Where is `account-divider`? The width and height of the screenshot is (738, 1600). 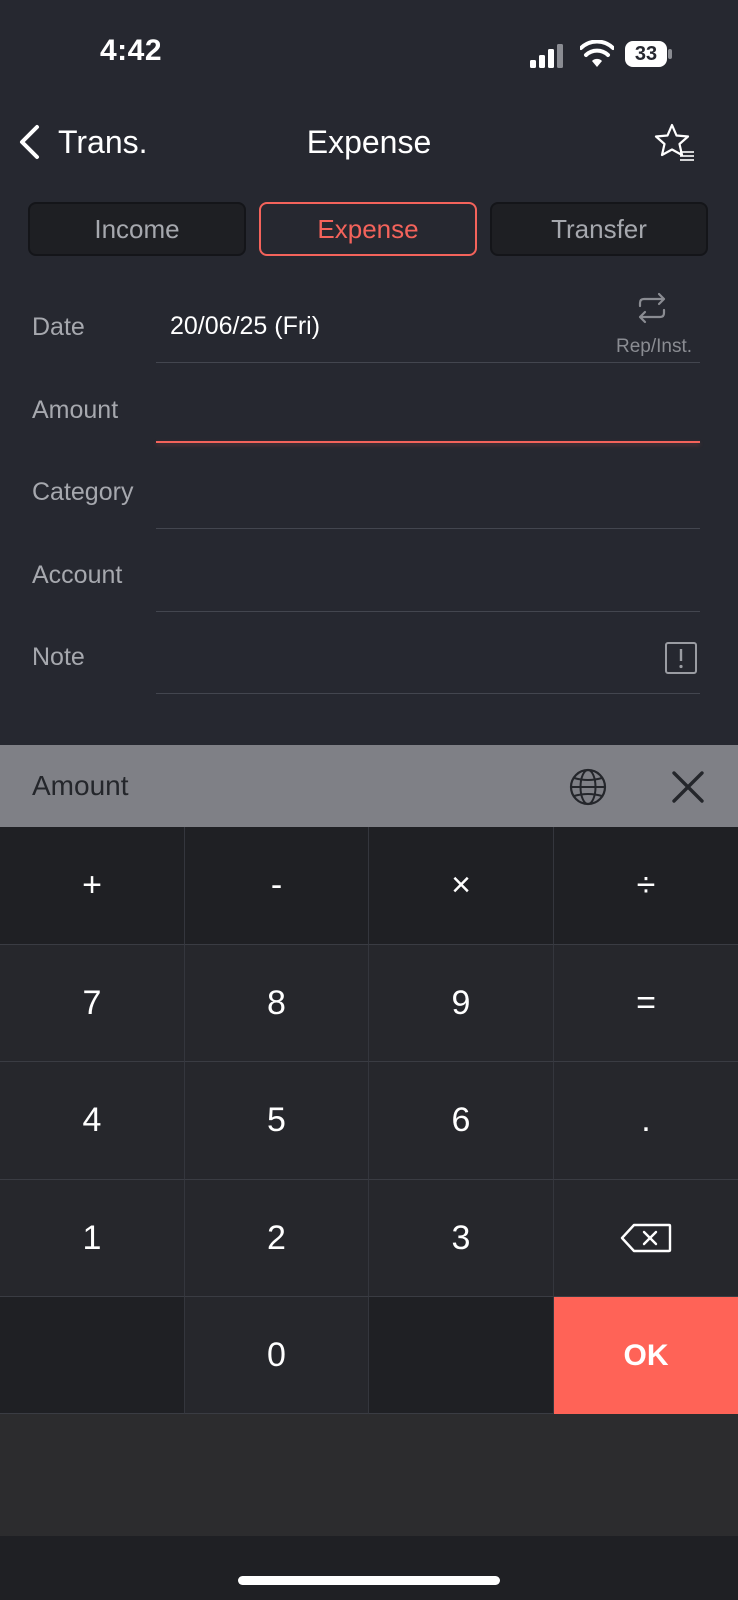 account-divider is located at coordinates (428, 611).